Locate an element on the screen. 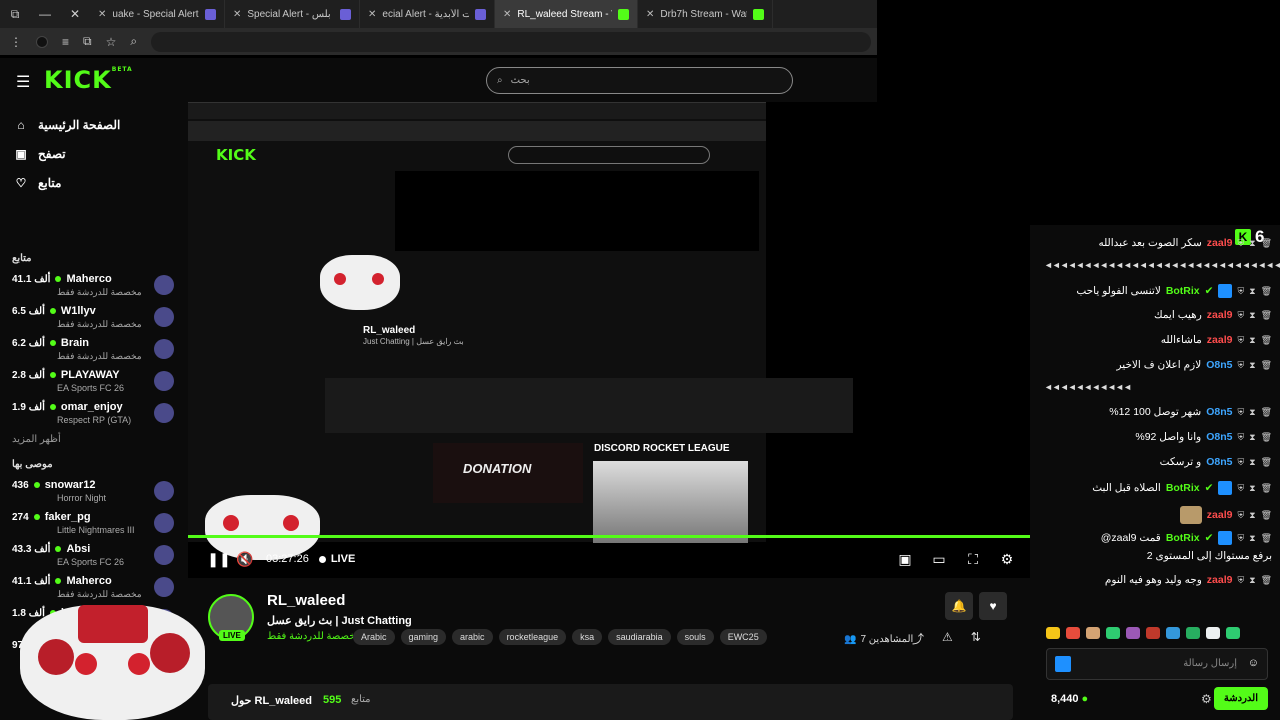  share-icon: ⤴ is located at coordinates (918, 638).